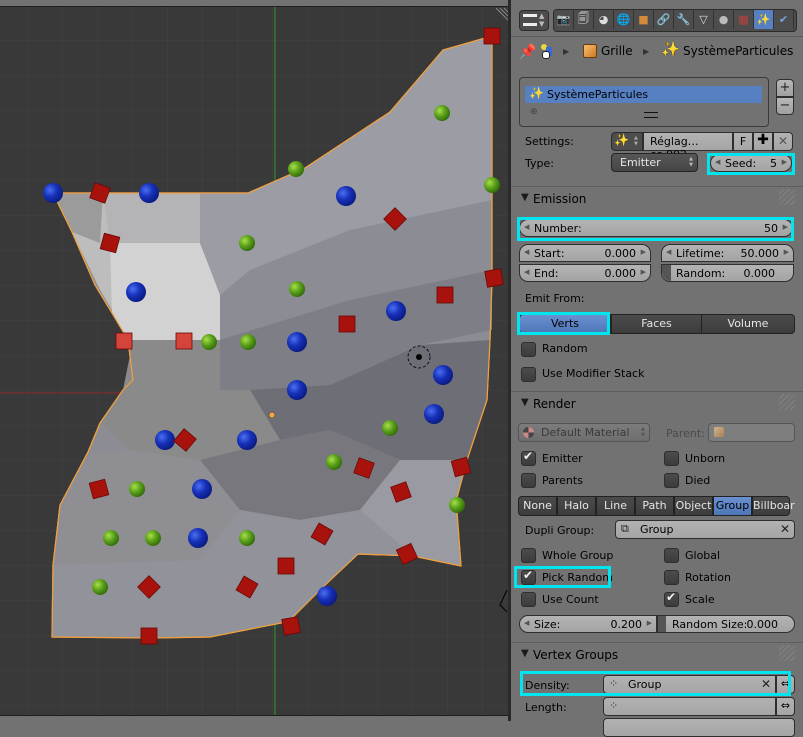  Describe the element at coordinates (743, 141) in the screenshot. I see `fake-user-button: F` at that location.